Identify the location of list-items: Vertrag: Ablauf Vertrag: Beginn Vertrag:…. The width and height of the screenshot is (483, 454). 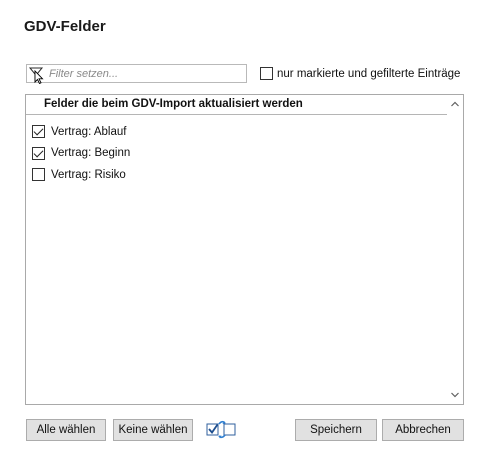
(81, 153).